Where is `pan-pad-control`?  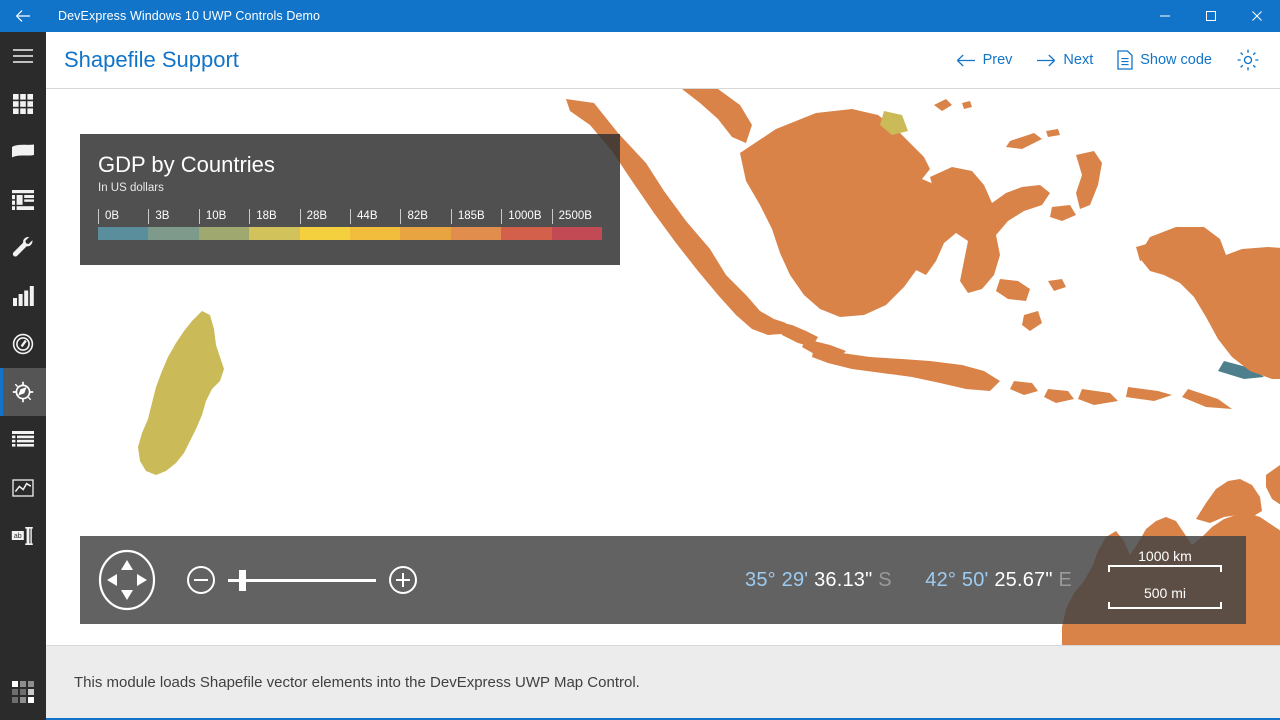 pan-pad-control is located at coordinates (127, 580).